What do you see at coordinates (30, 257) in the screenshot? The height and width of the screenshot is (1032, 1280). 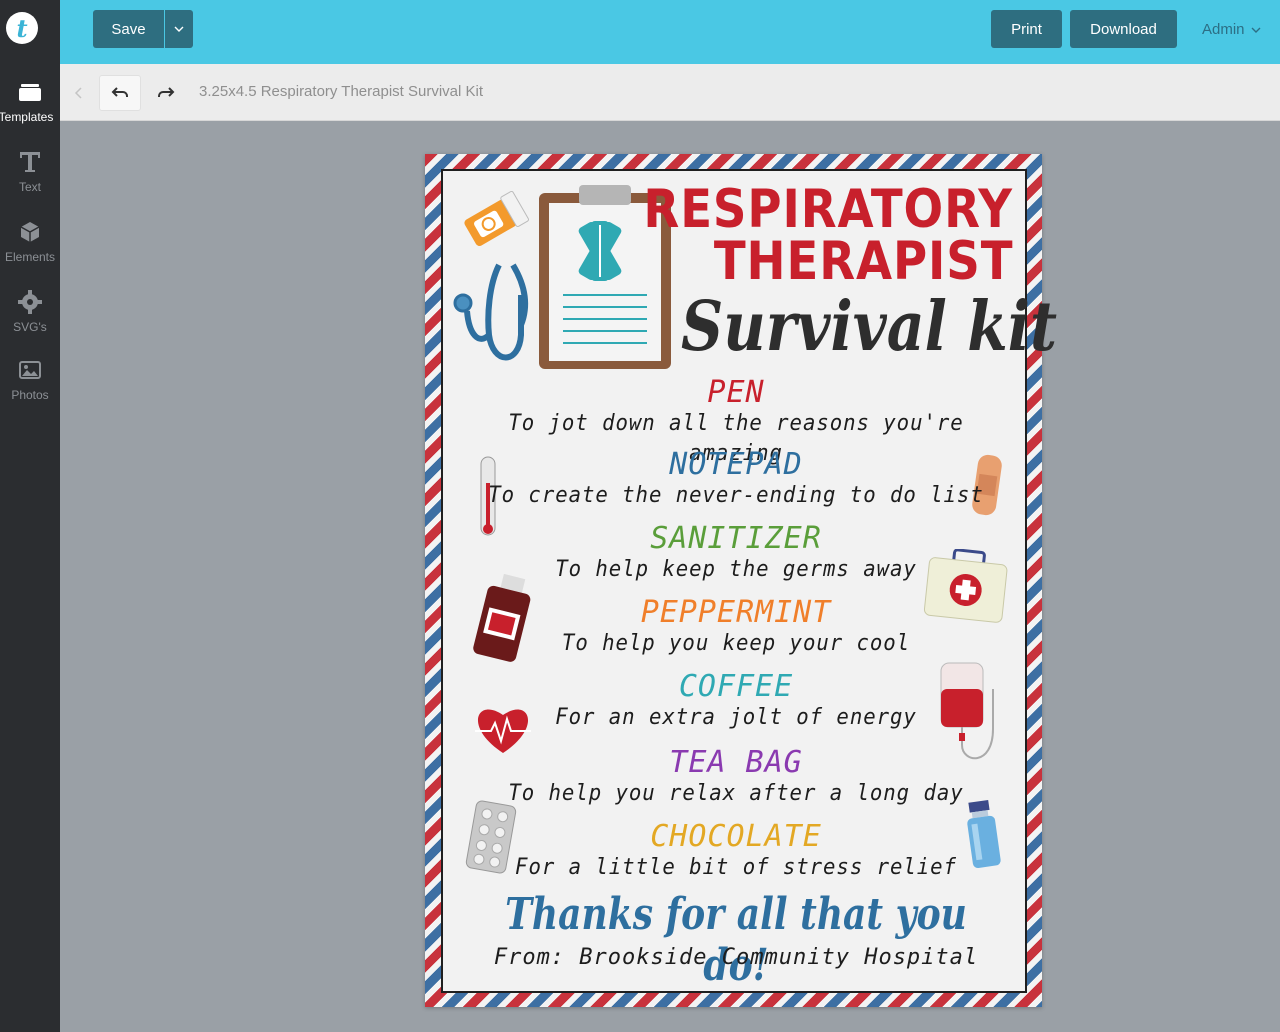 I see `sidebar-item-label: Elements` at bounding box center [30, 257].